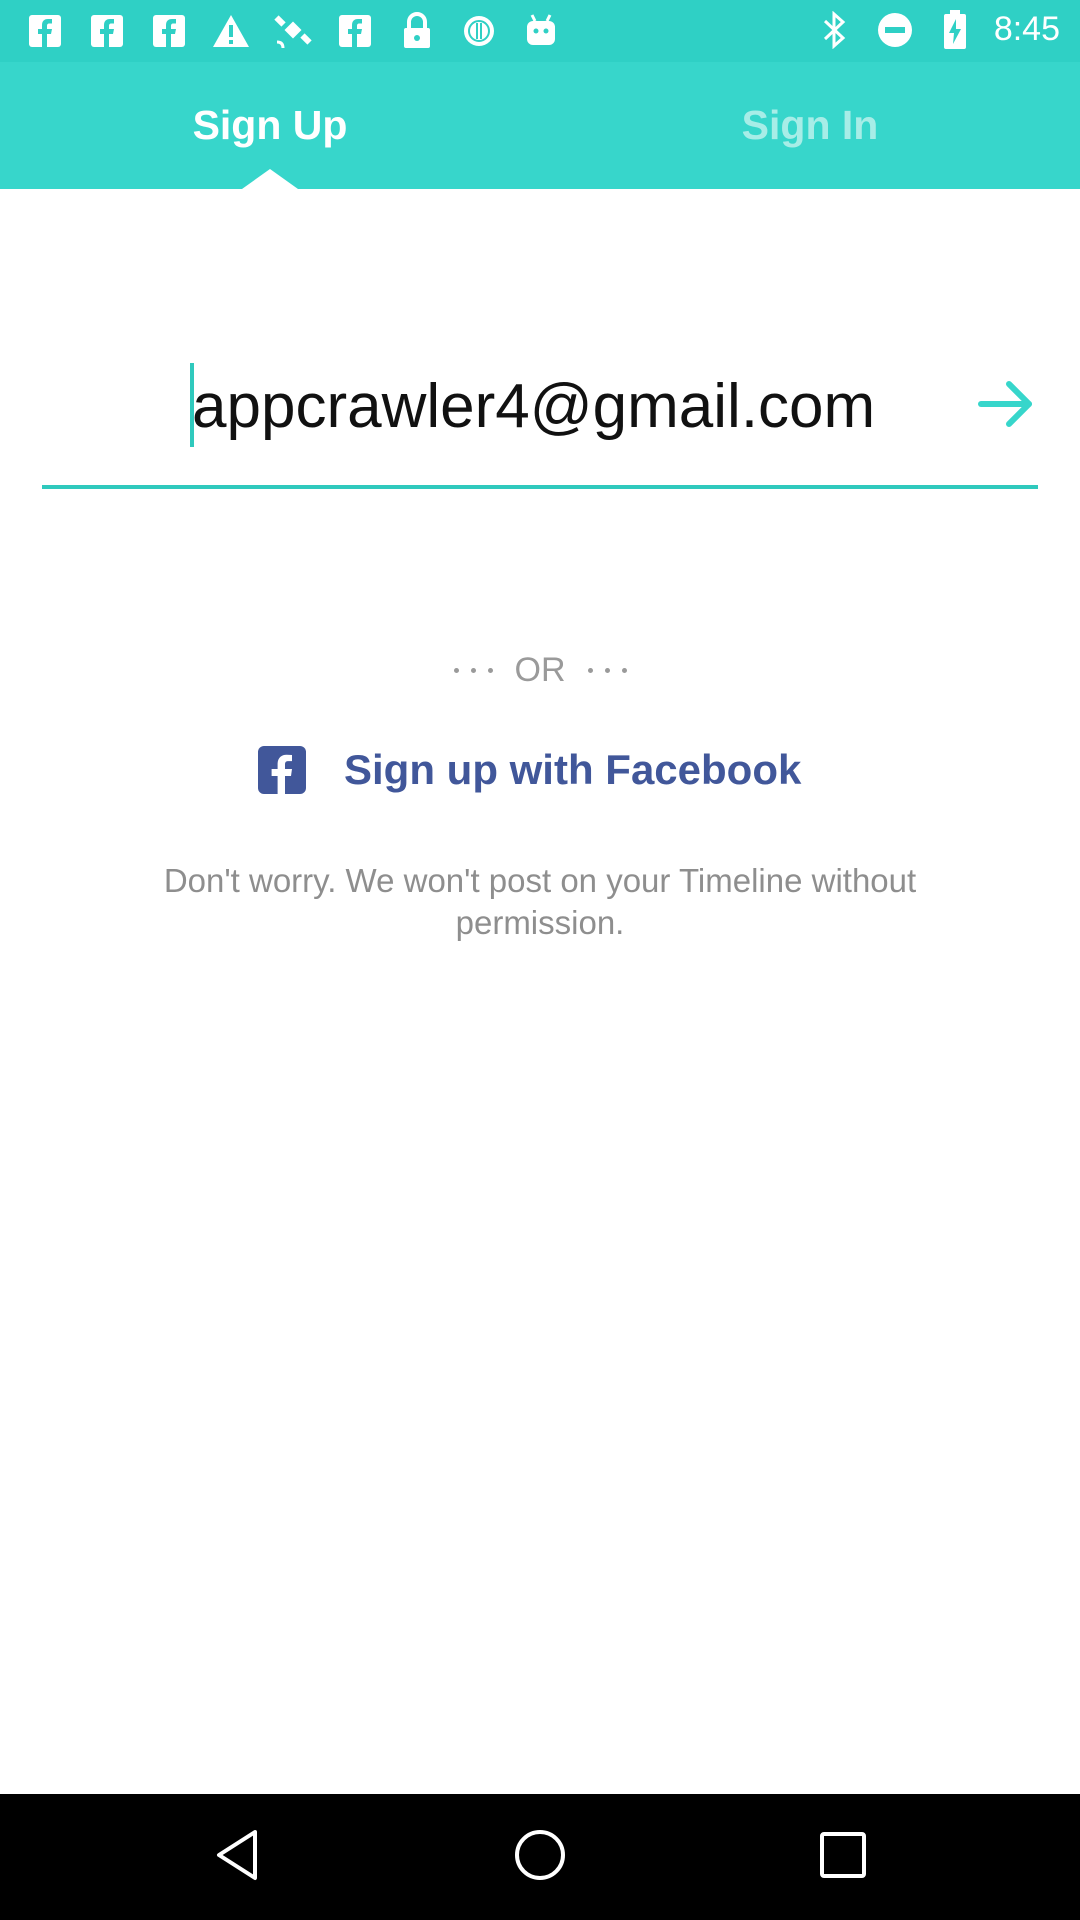 The height and width of the screenshot is (1920, 1080). I want to click on nav-home-button, so click(540, 1857).